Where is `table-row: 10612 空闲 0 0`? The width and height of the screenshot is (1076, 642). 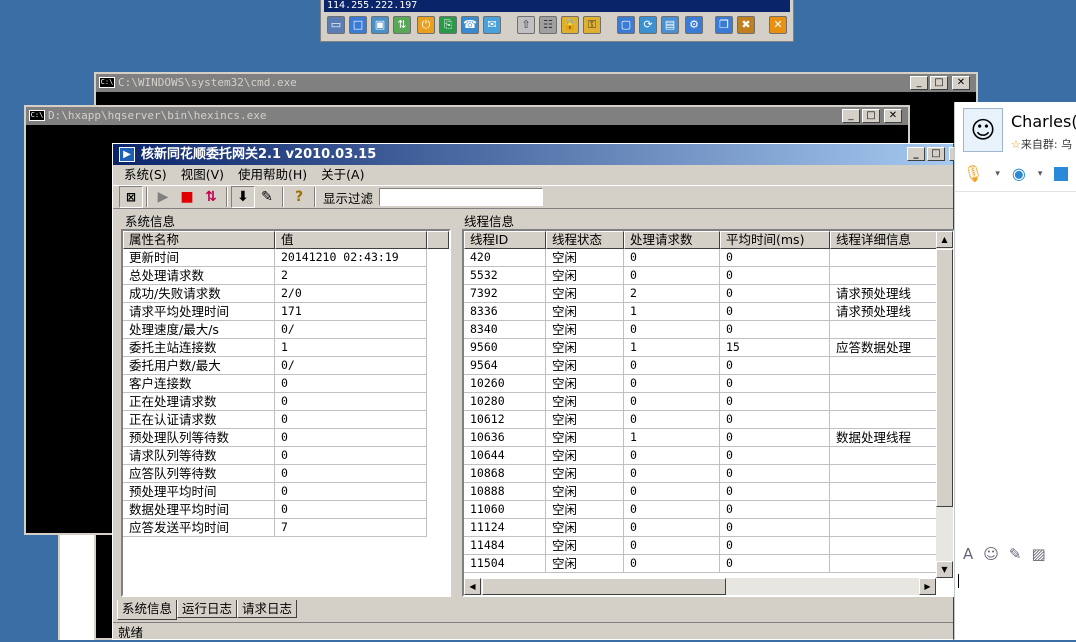 table-row: 10612 空闲 0 0 is located at coordinates (708, 420).